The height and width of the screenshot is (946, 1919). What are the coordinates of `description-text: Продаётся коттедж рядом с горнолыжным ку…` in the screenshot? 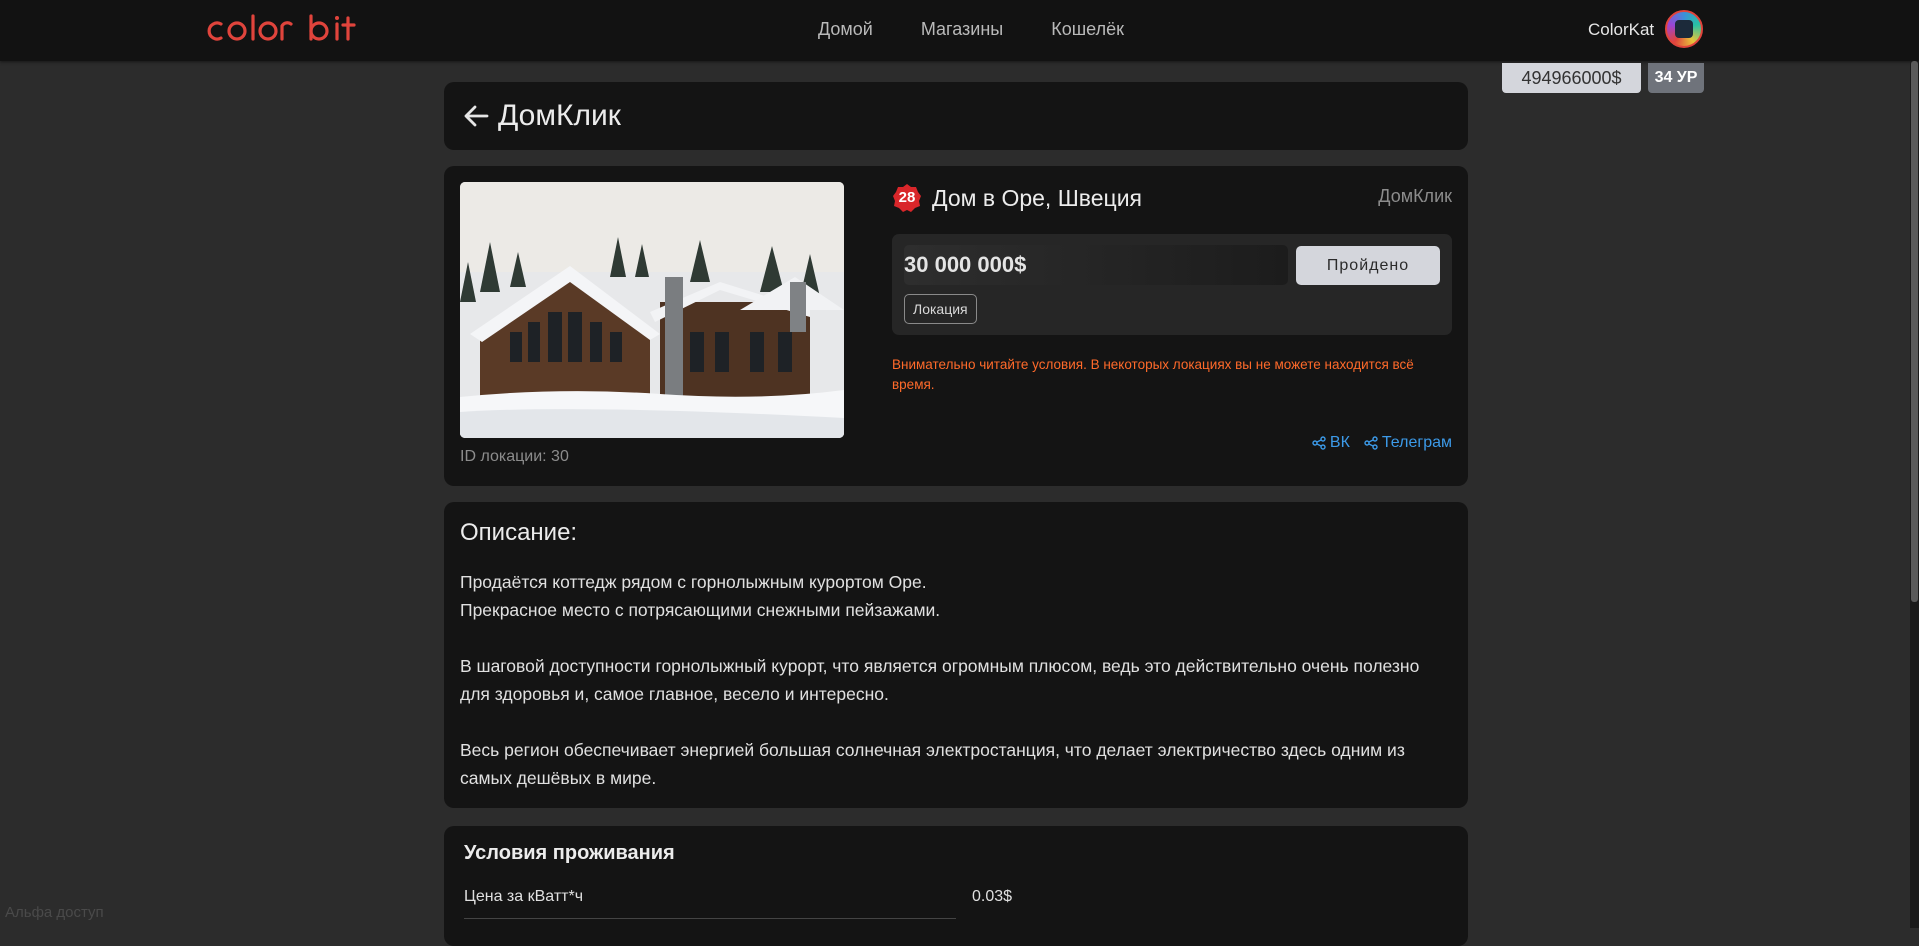 It's located at (955, 694).